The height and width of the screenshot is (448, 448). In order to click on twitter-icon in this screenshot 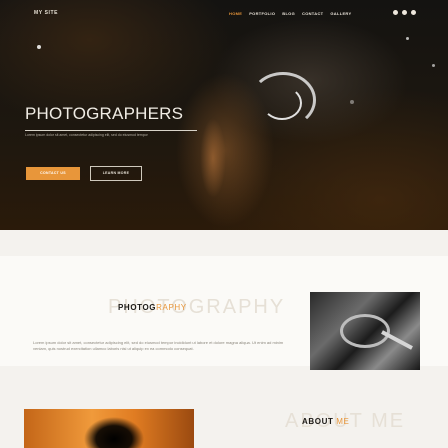, I will do `click(413, 12)`.